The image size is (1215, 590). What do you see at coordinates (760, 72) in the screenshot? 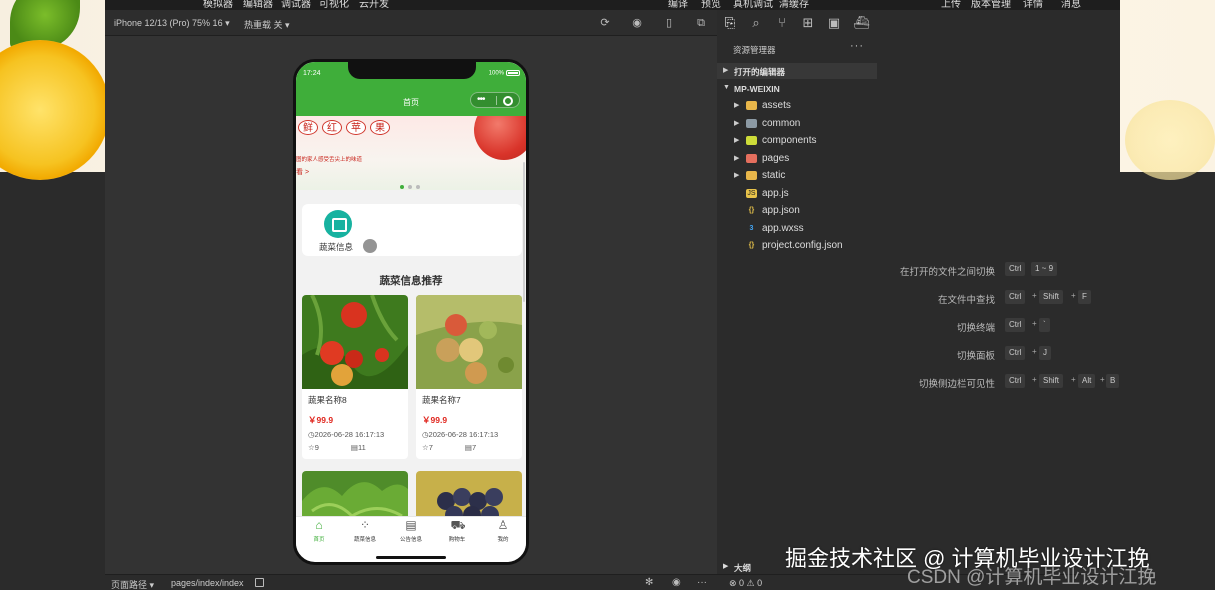
I see `section-label: 打开的编辑器` at bounding box center [760, 72].